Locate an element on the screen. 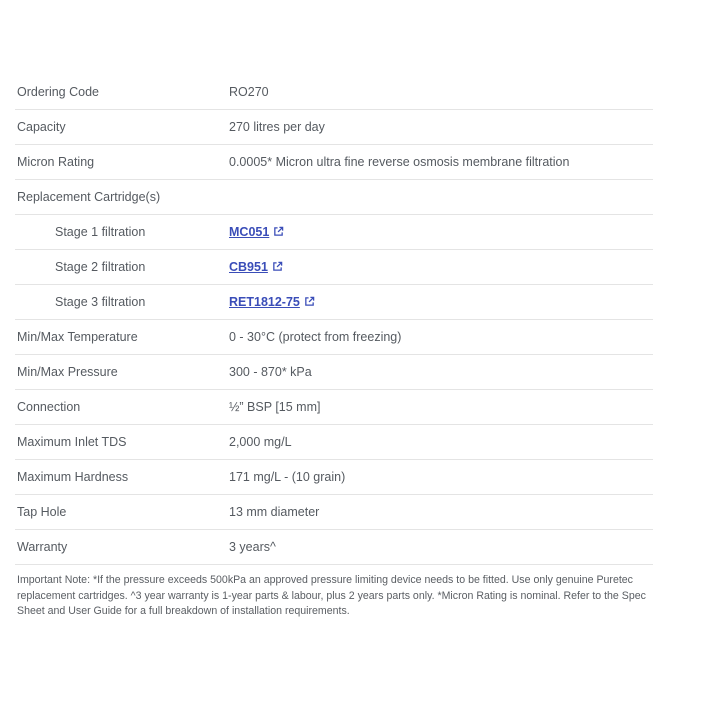  spec-row-connection: Connection ½” BSP [15 mm] is located at coordinates (334, 407).